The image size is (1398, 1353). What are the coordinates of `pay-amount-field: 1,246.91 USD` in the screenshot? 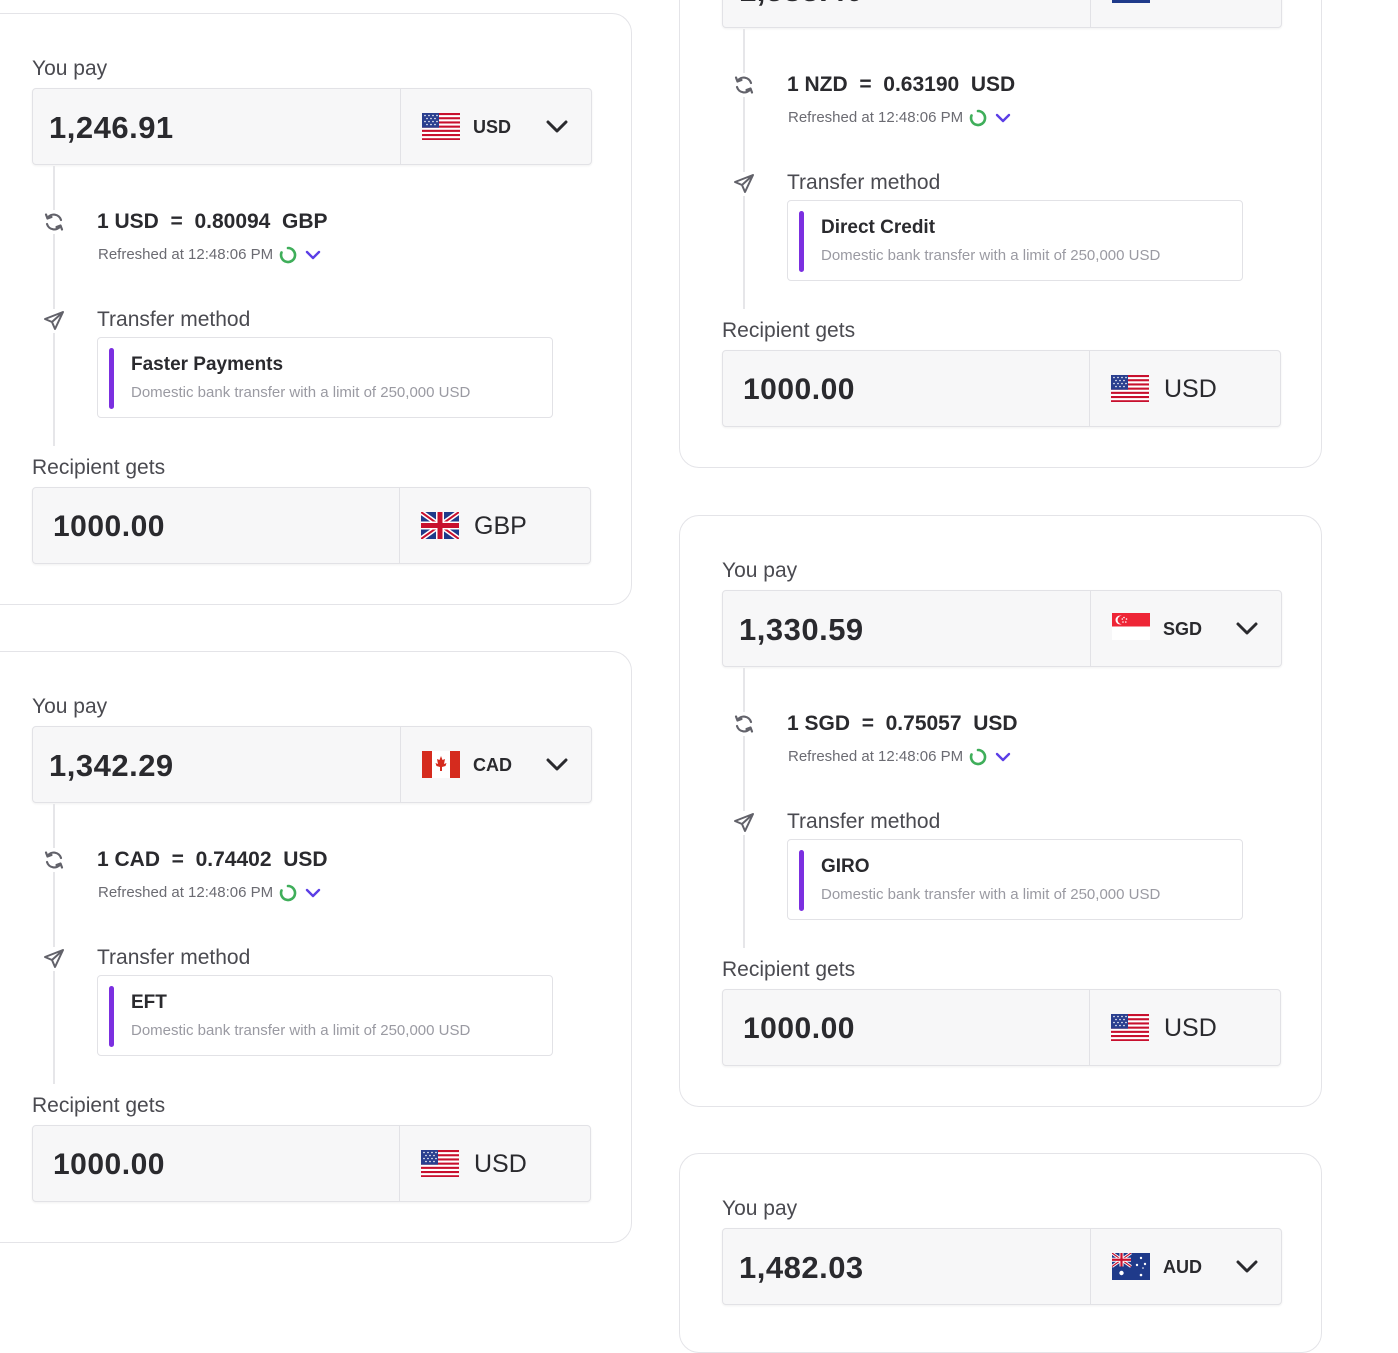 It's located at (312, 126).